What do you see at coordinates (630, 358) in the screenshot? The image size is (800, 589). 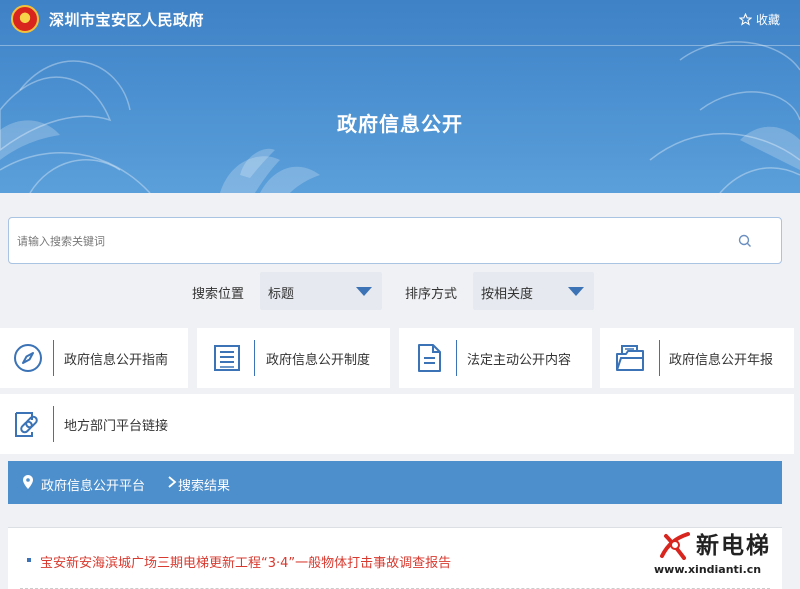 I see `folder-icon` at bounding box center [630, 358].